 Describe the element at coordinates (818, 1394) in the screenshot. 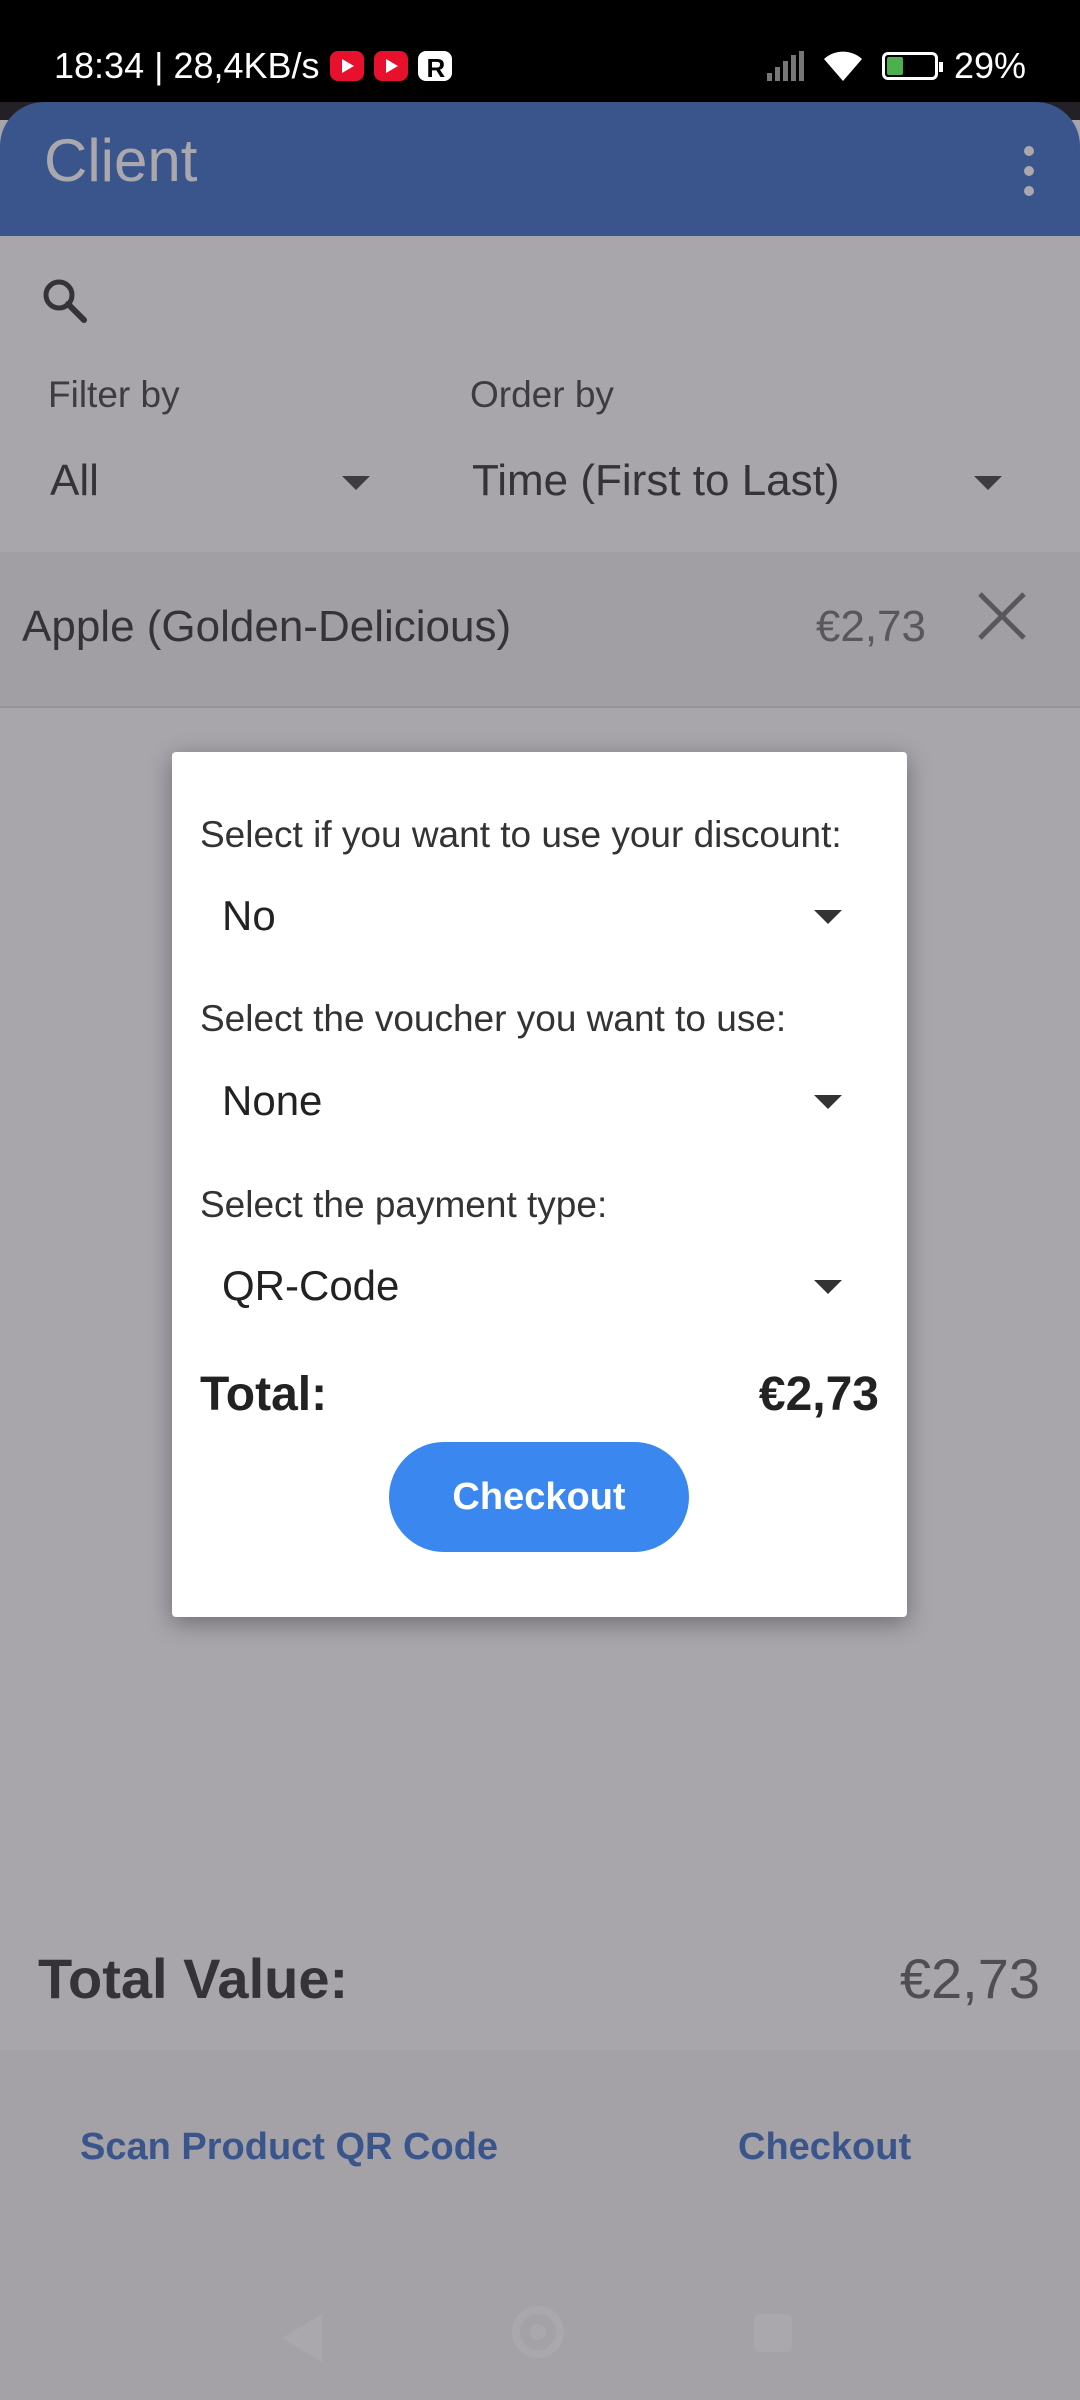

I see `dialog-total-value: €2,73` at that location.